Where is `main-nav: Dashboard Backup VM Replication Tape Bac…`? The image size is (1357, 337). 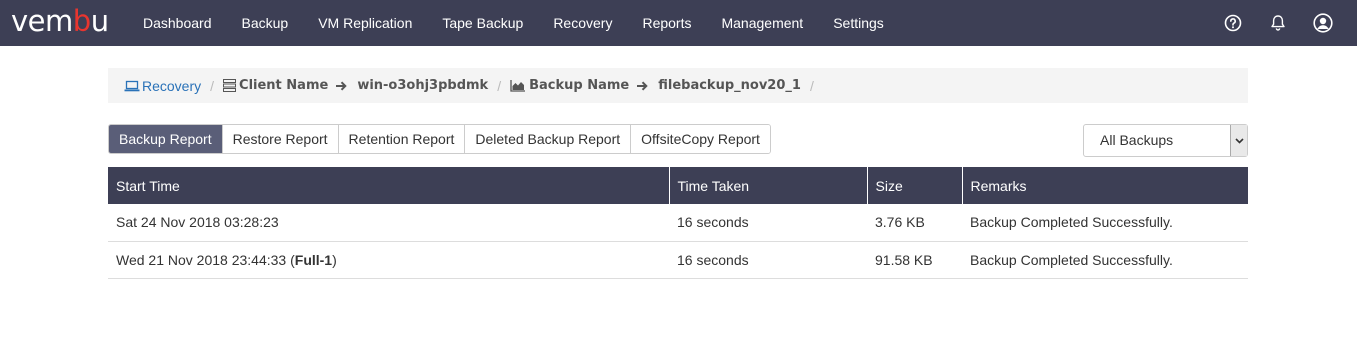
main-nav: Dashboard Backup VM Replication Tape Bac… is located at coordinates (513, 23).